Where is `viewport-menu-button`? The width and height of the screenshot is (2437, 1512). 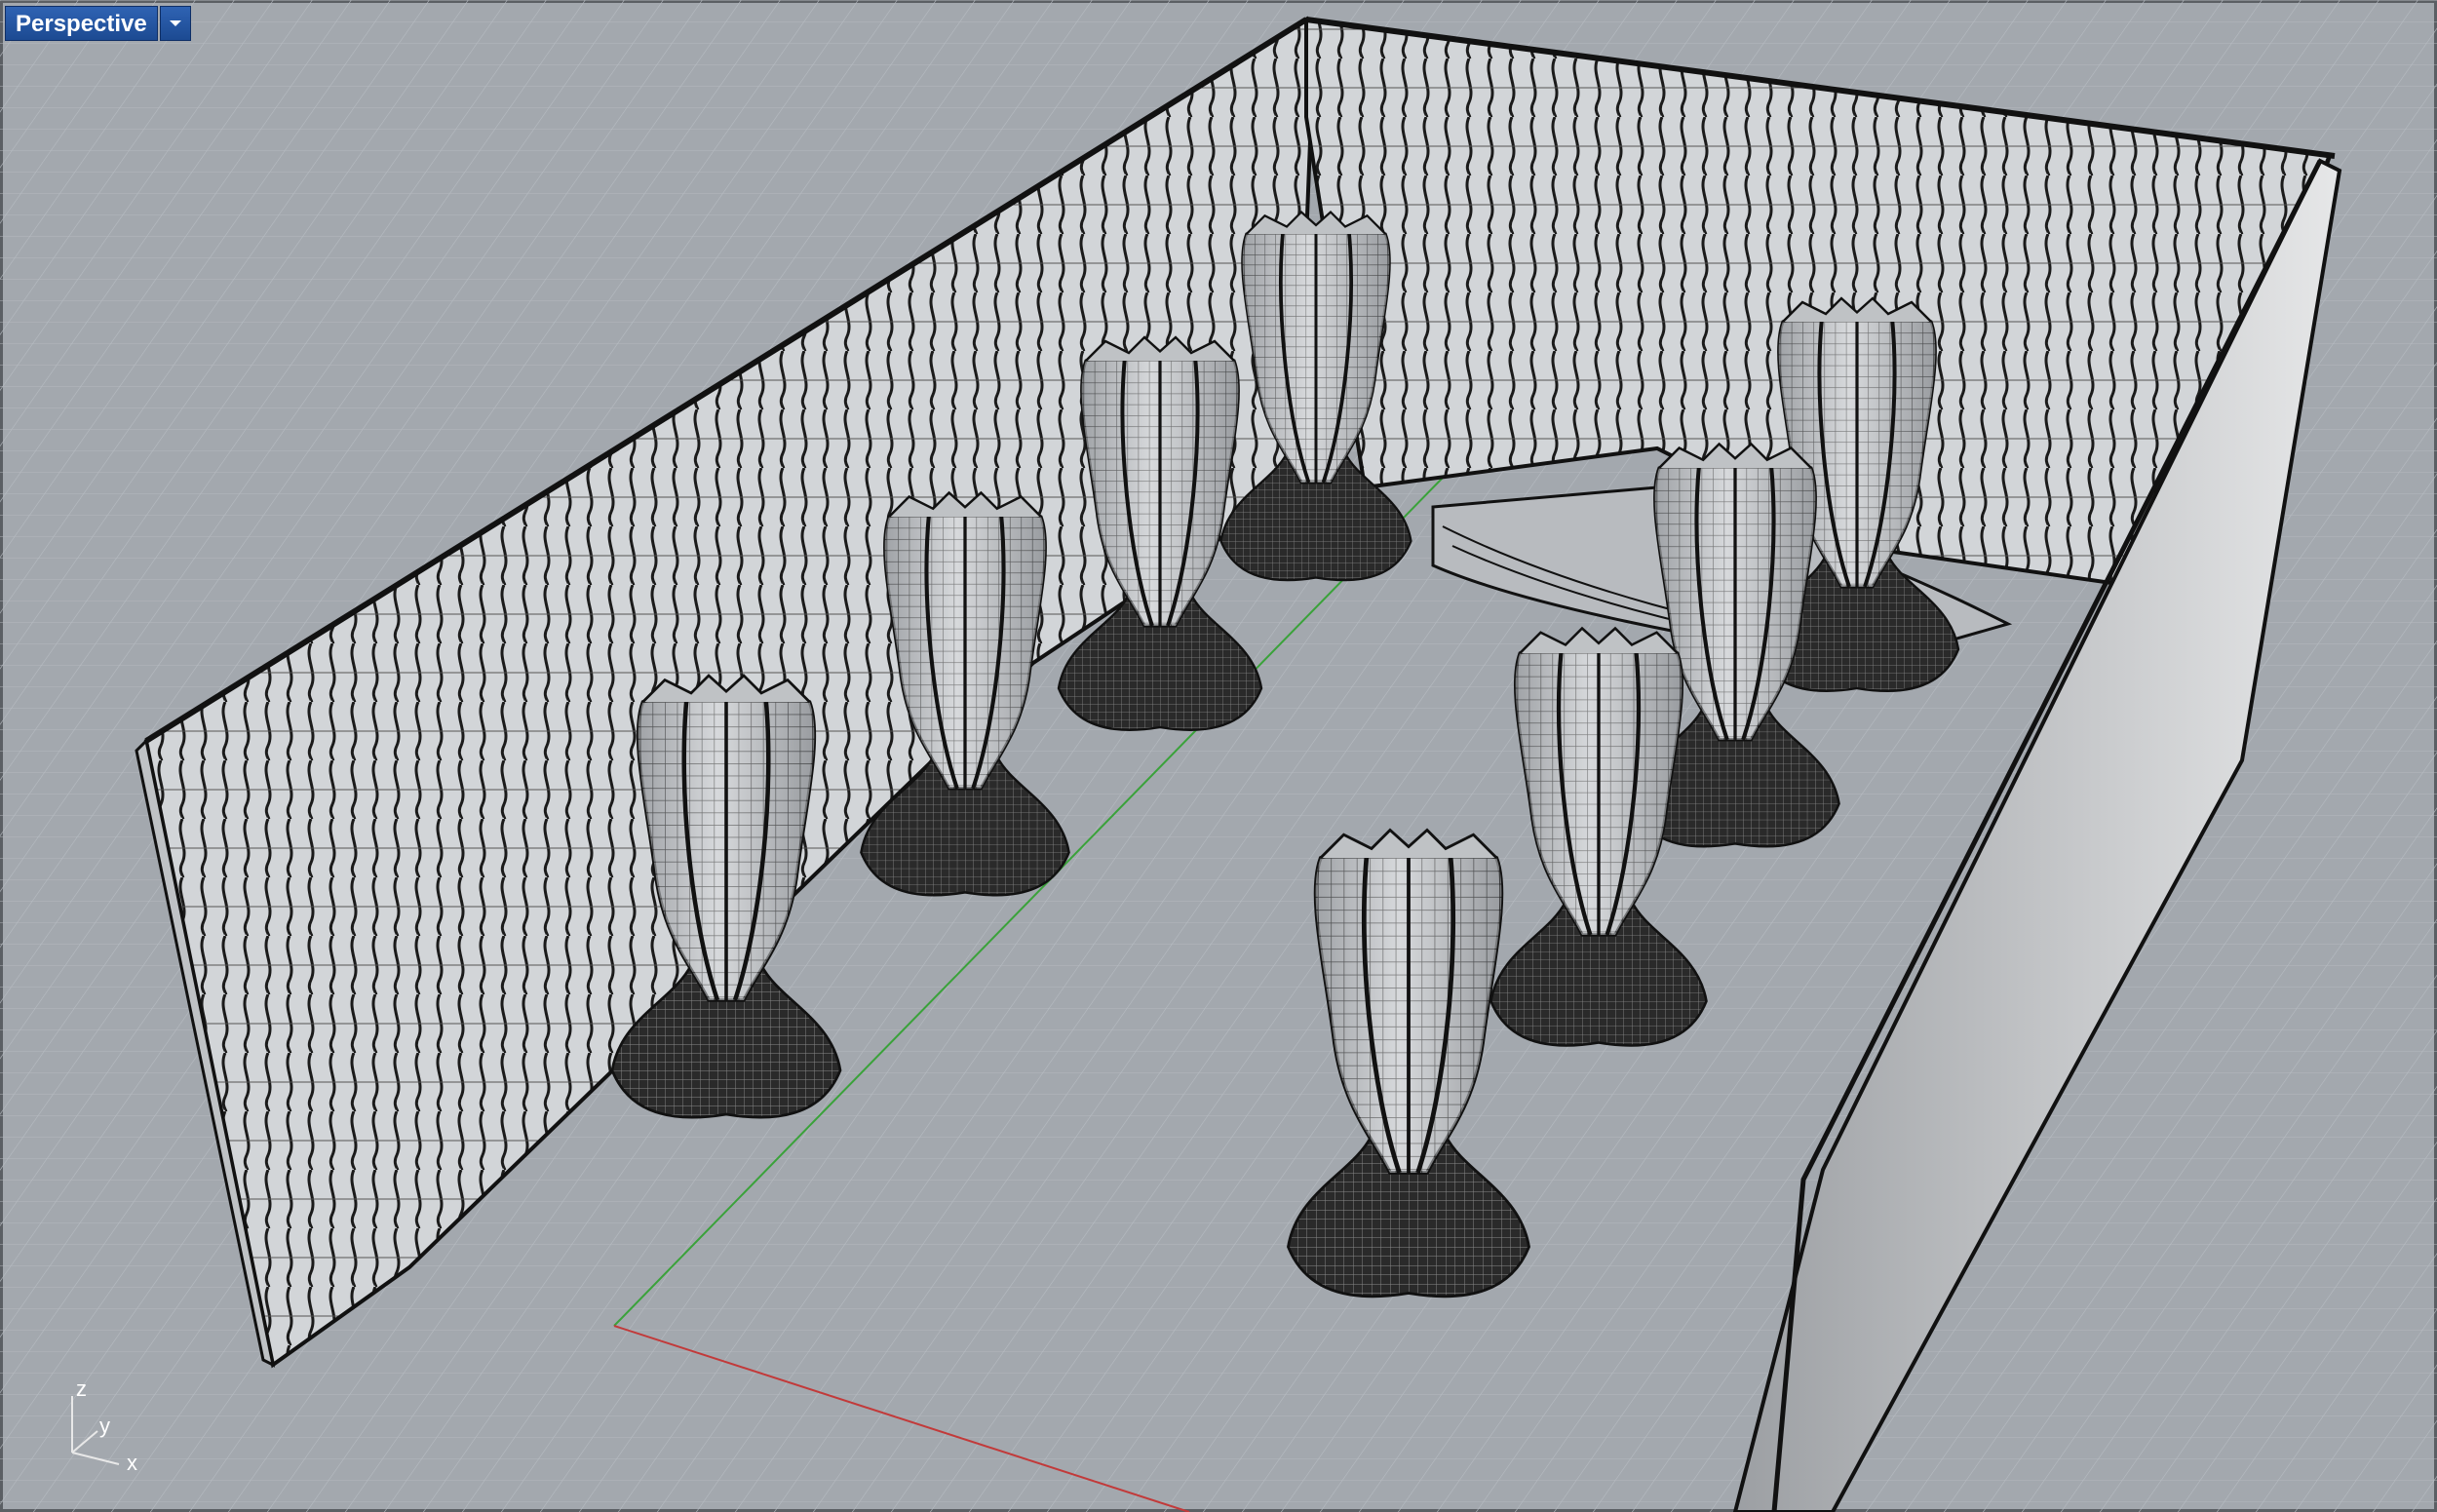
viewport-menu-button is located at coordinates (175, 23).